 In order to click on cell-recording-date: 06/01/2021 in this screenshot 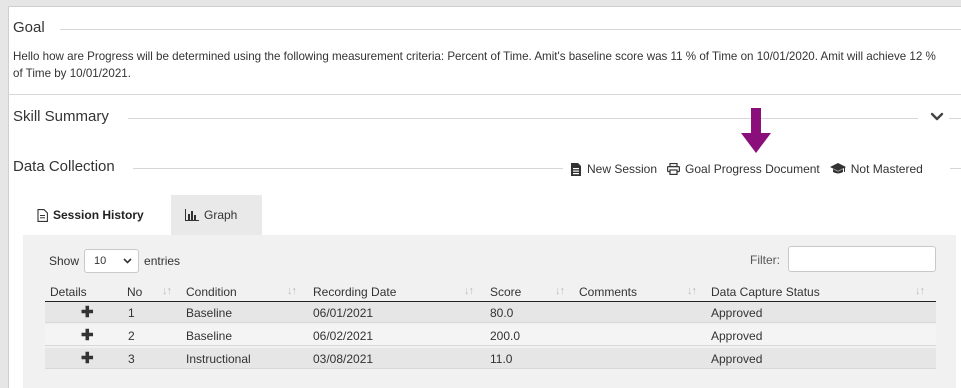, I will do `click(343, 313)`.